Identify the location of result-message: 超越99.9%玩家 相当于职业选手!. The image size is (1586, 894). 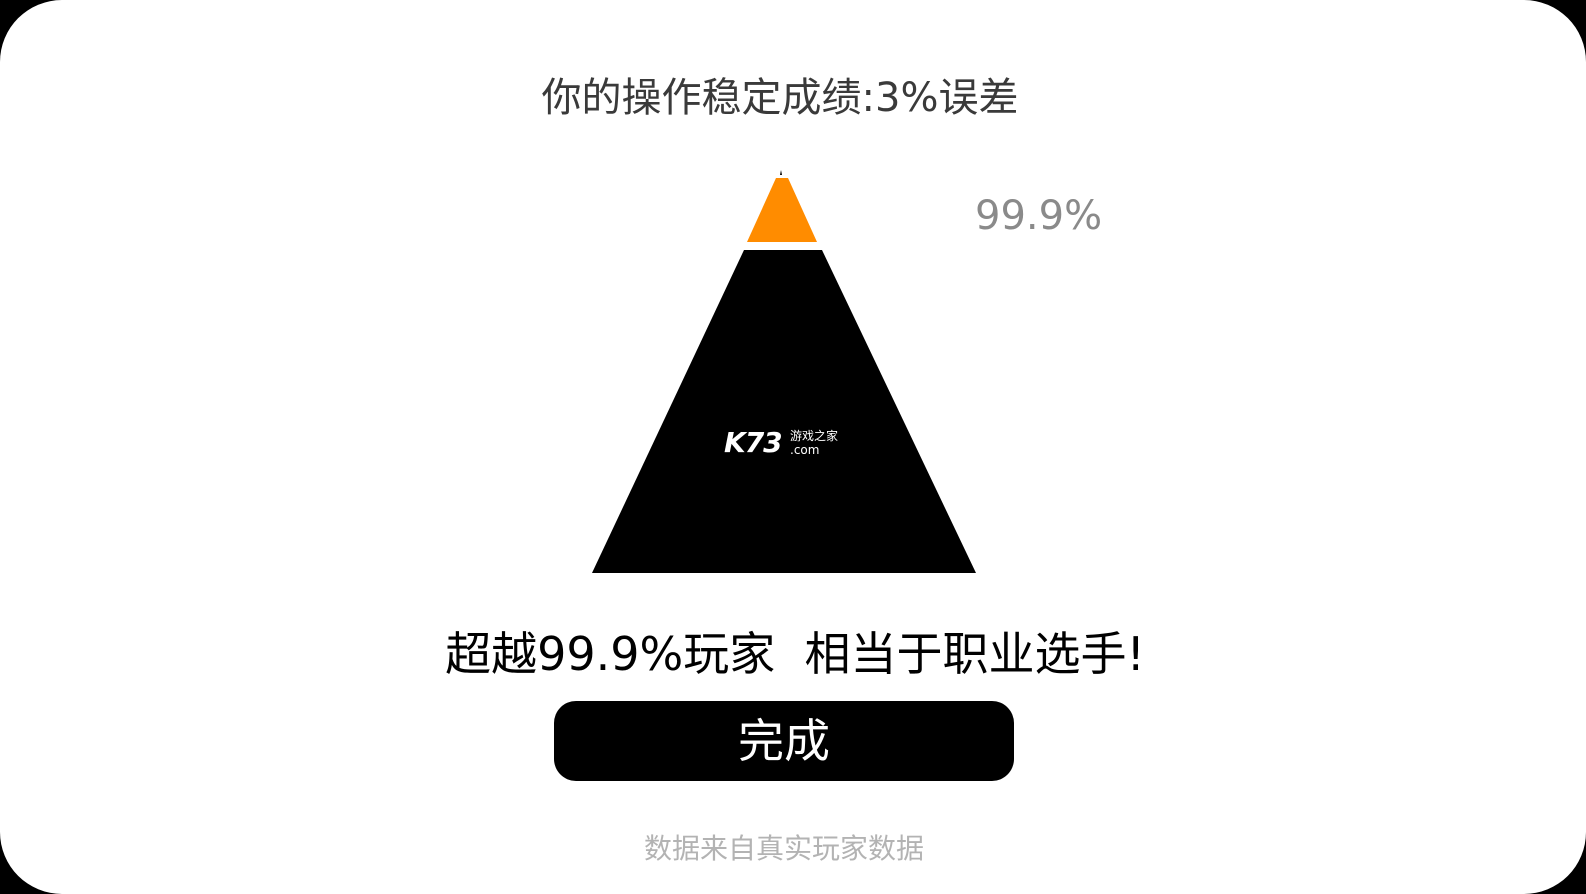
(795, 654).